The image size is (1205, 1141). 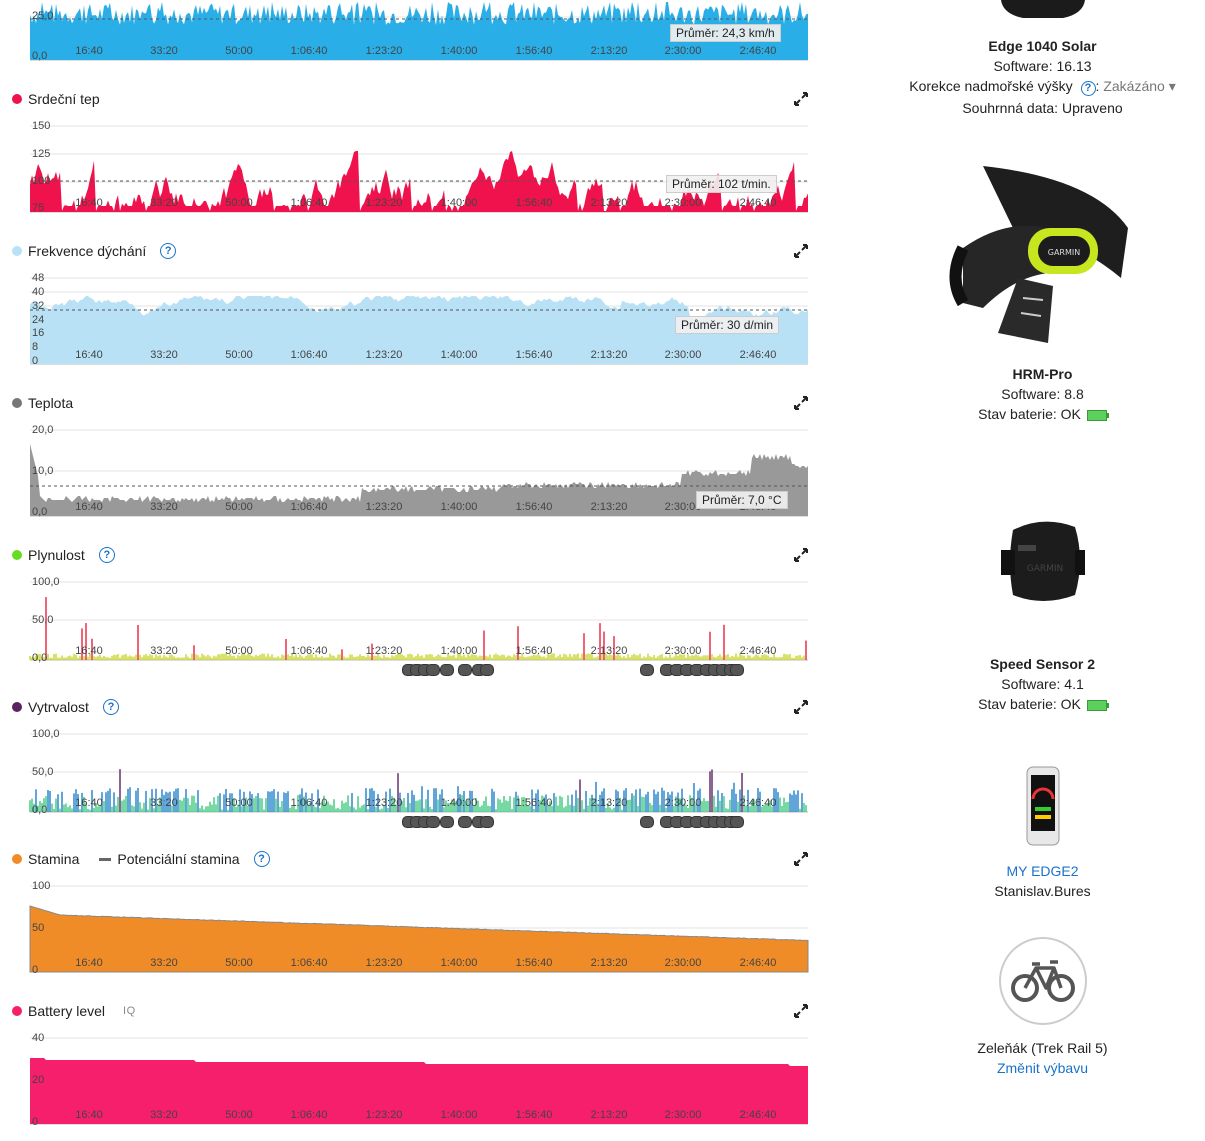 What do you see at coordinates (87, 251) in the screenshot?
I see `respiration-label: Frekvence dýchání` at bounding box center [87, 251].